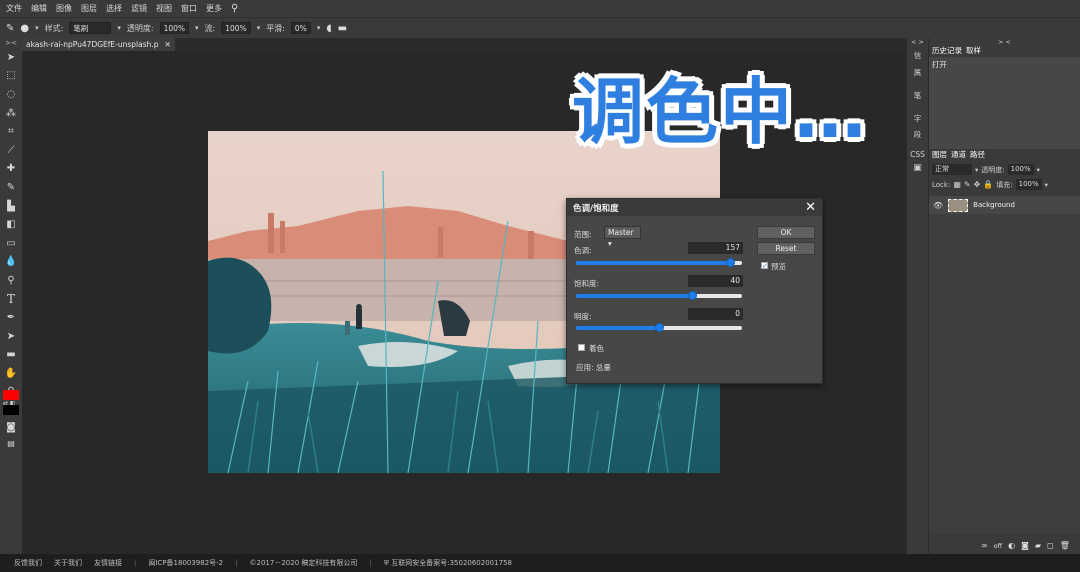 This screenshot has height=572, width=1080. I want to click on eyedropper-tool-icon: ⟋, so click(11, 150).